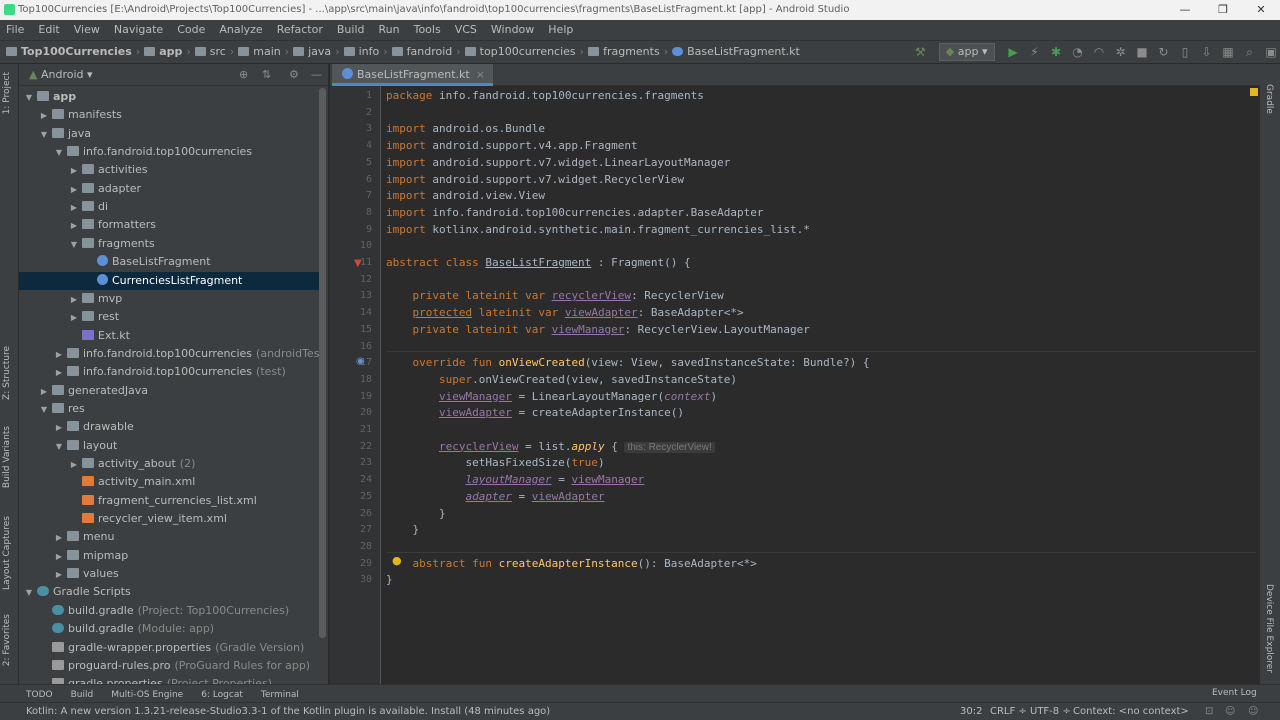 The height and width of the screenshot is (720, 1280). What do you see at coordinates (512, 29) in the screenshot?
I see `menu-window: Window` at bounding box center [512, 29].